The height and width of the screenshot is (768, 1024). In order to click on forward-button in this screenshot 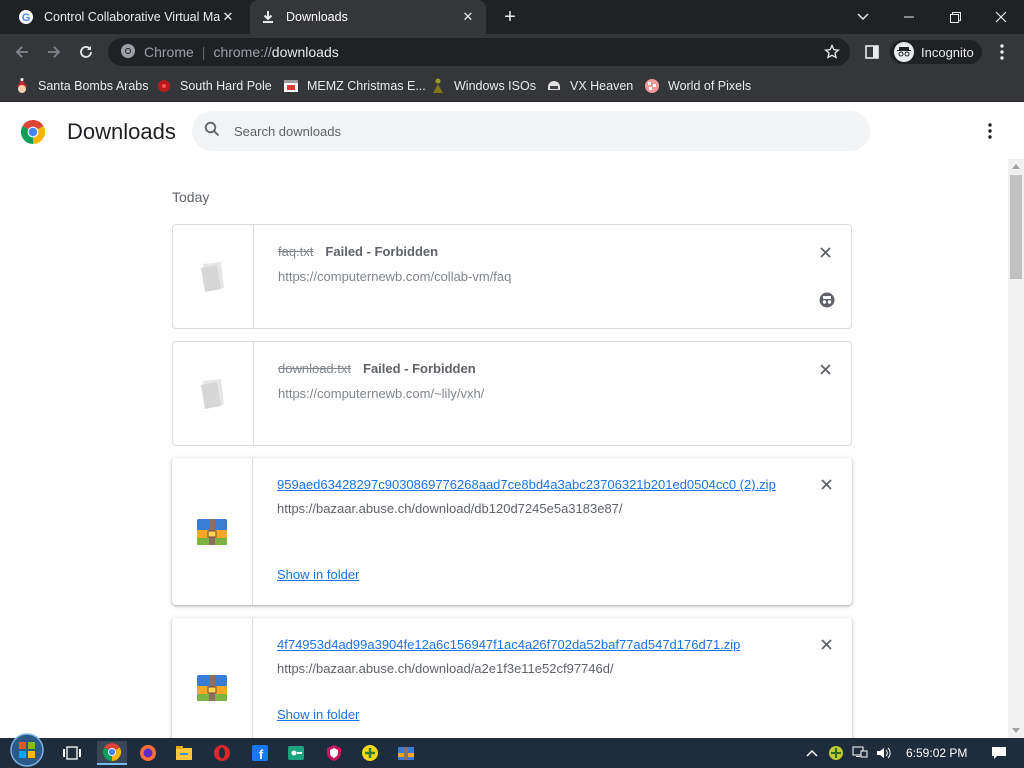, I will do `click(54, 52)`.